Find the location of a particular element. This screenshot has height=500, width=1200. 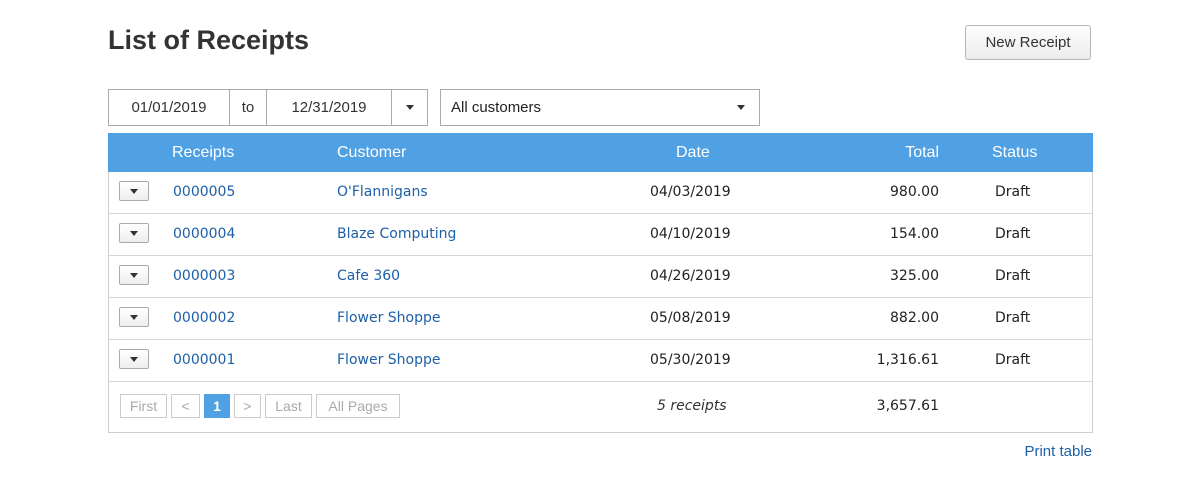

receipt-date: 04/03/2019 is located at coordinates (690, 192).